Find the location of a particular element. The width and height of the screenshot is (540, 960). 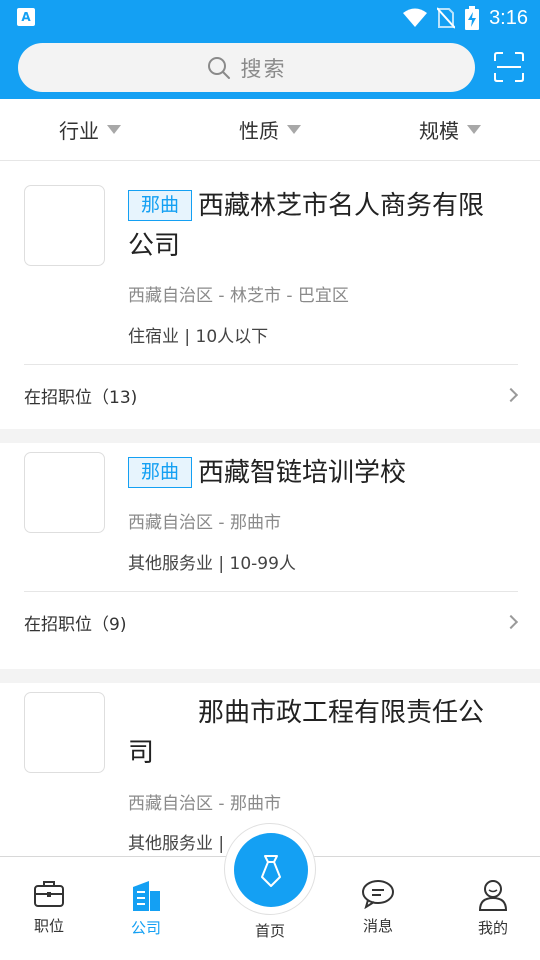

tab-company: 公司 is located at coordinates (146, 908).